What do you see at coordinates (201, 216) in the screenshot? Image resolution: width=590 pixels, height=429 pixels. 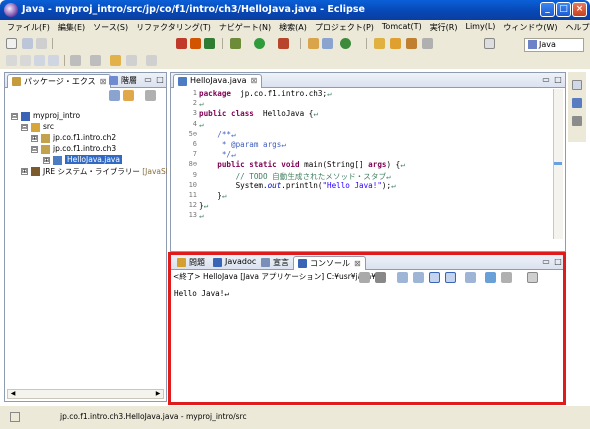 I see `code-token: ↵` at bounding box center [201, 216].